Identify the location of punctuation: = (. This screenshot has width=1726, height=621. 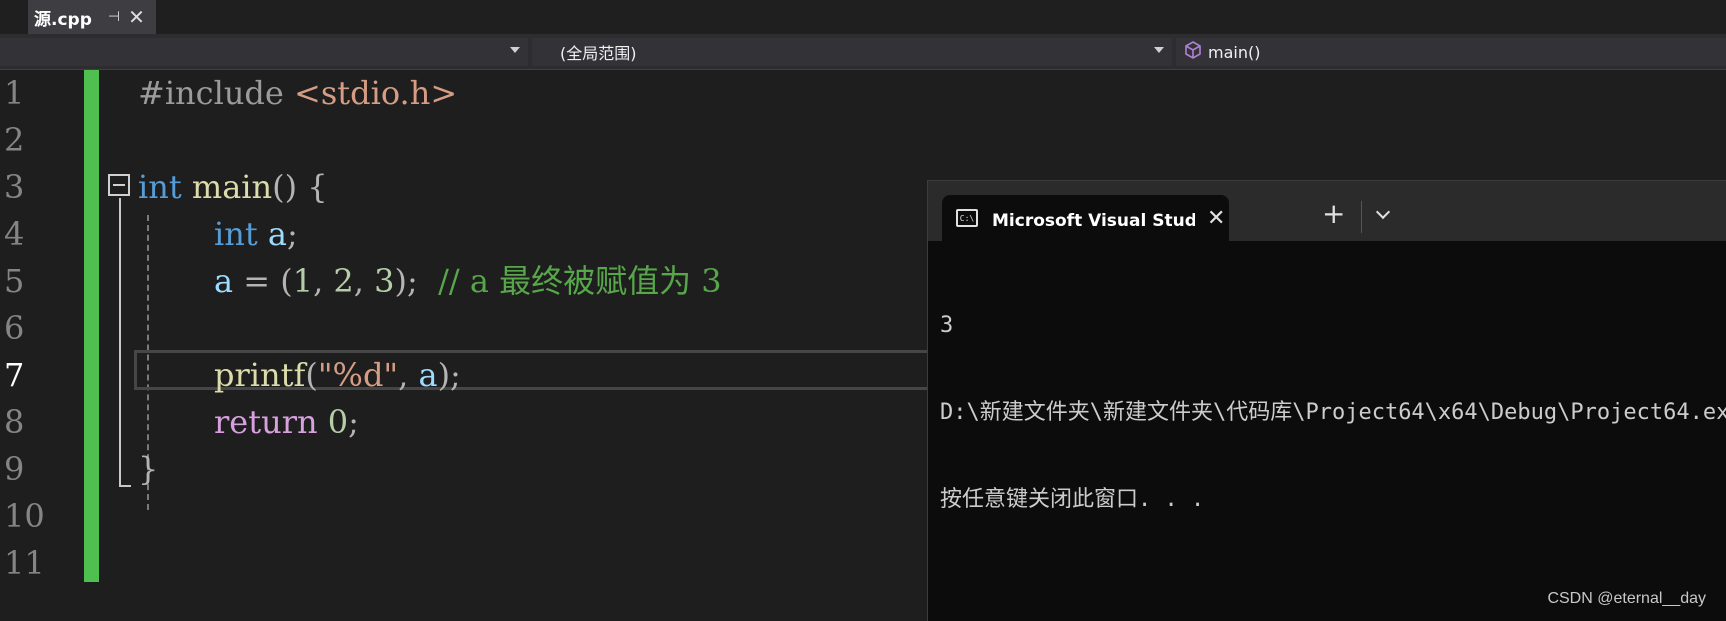
(263, 281).